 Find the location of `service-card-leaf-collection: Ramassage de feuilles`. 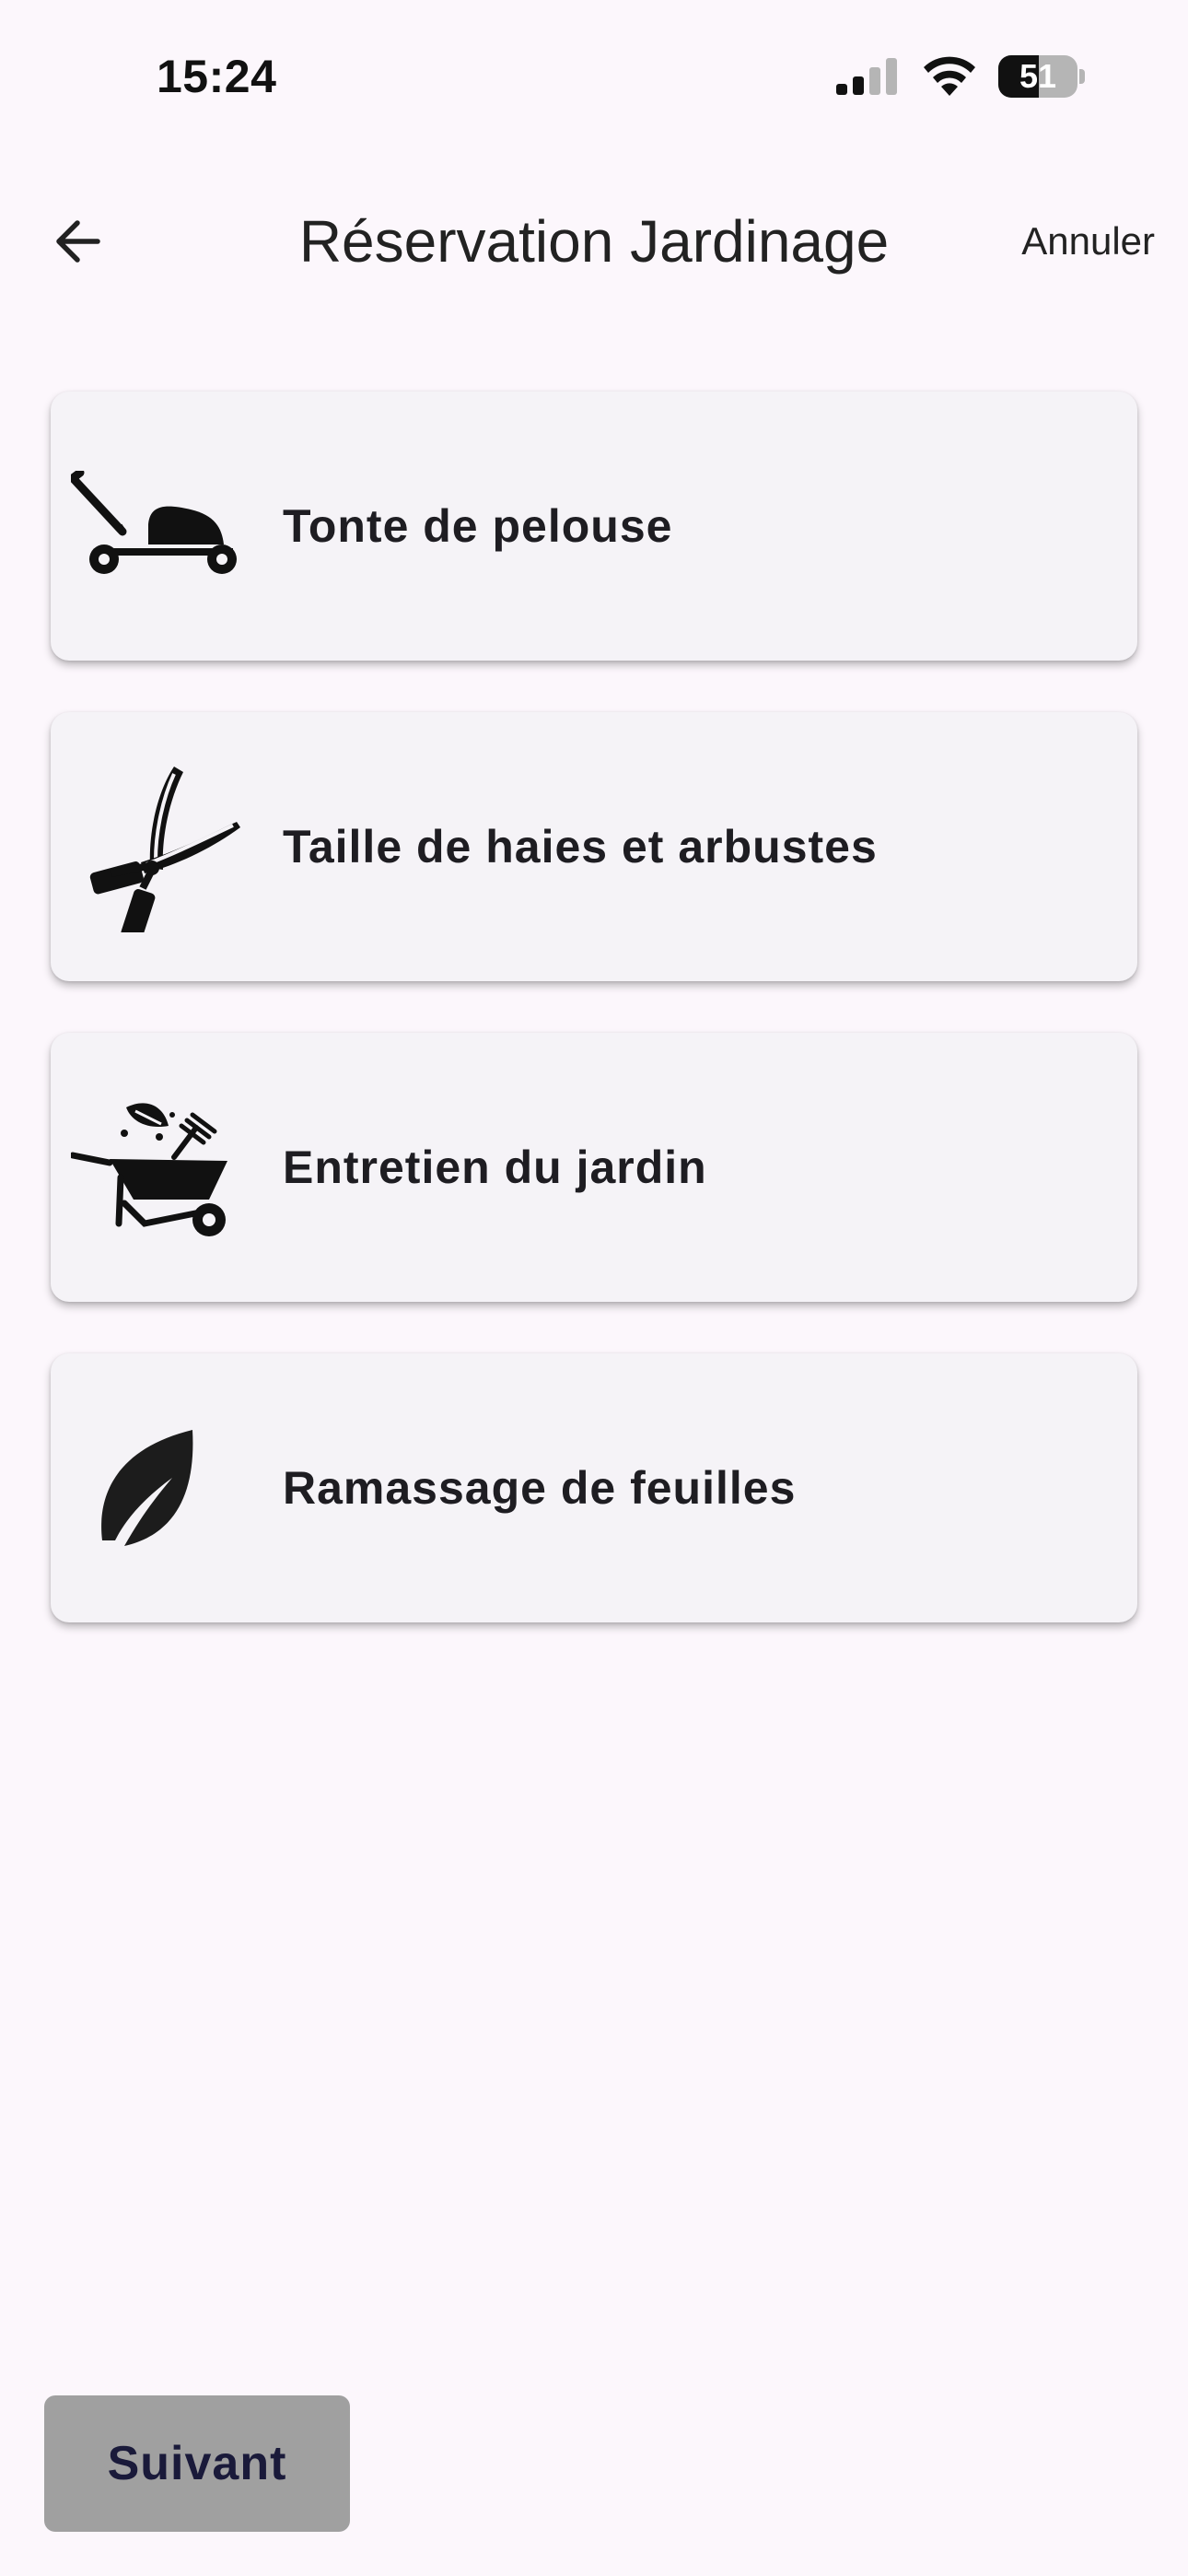

service-card-leaf-collection: Ramassage de feuilles is located at coordinates (594, 1487).